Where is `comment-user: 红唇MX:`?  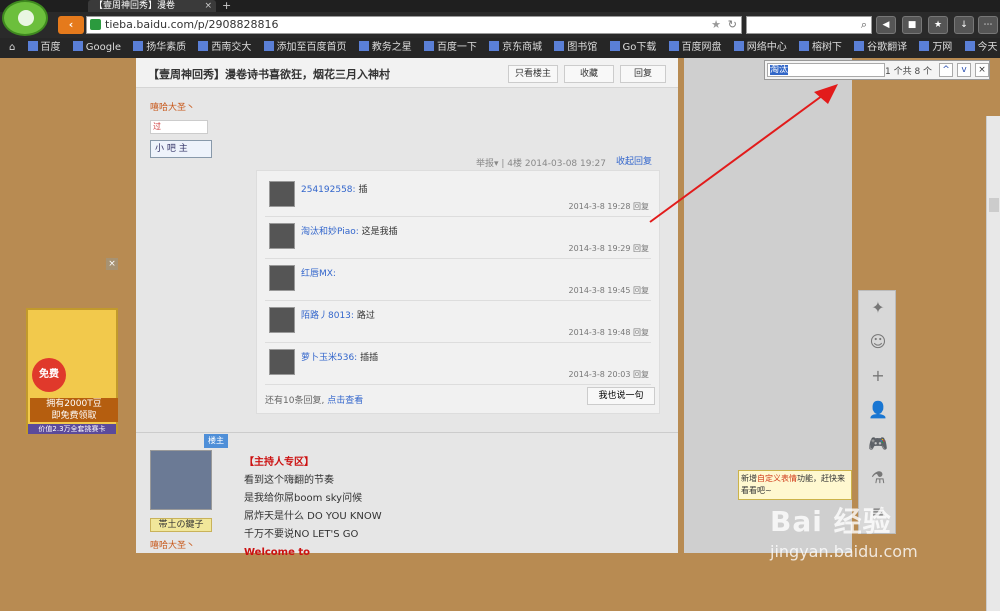
comment-user: 红唇MX: is located at coordinates (318, 274).